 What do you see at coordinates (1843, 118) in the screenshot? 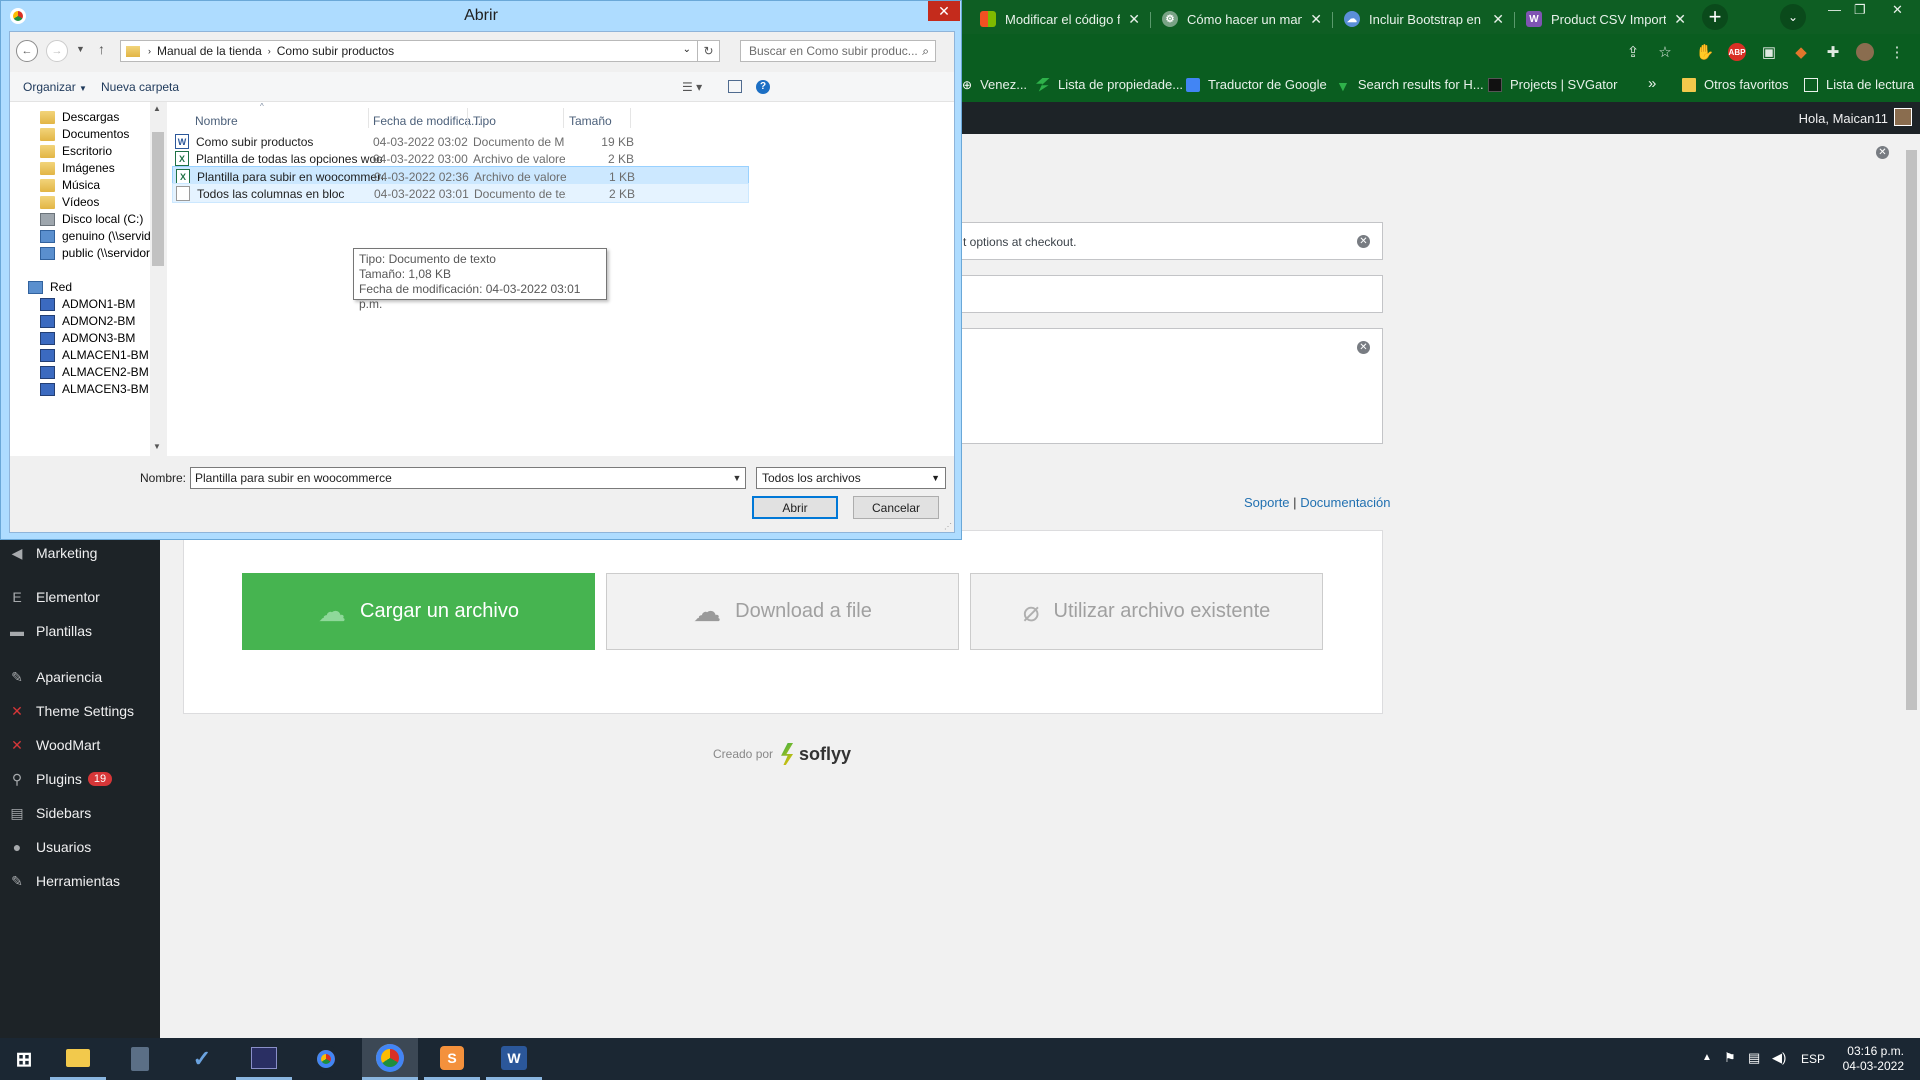
I see `user-greeting: Hola, Maican11` at bounding box center [1843, 118].